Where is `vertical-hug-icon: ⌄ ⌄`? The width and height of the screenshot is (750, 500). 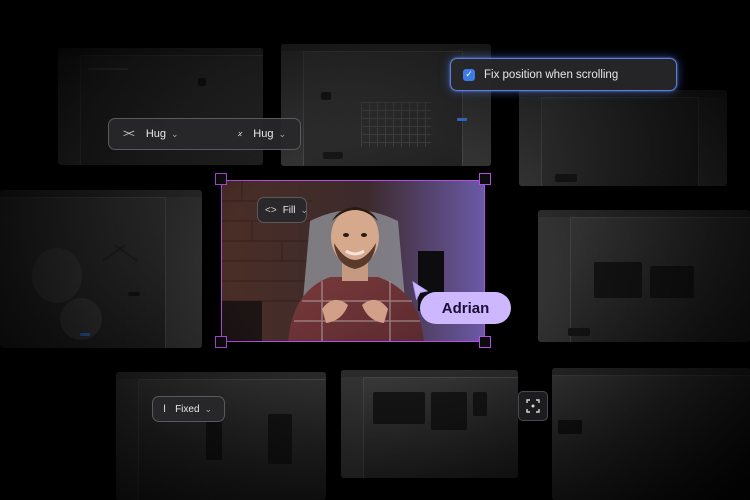 vertical-hug-icon: ⌄ ⌄ is located at coordinates (240, 134).